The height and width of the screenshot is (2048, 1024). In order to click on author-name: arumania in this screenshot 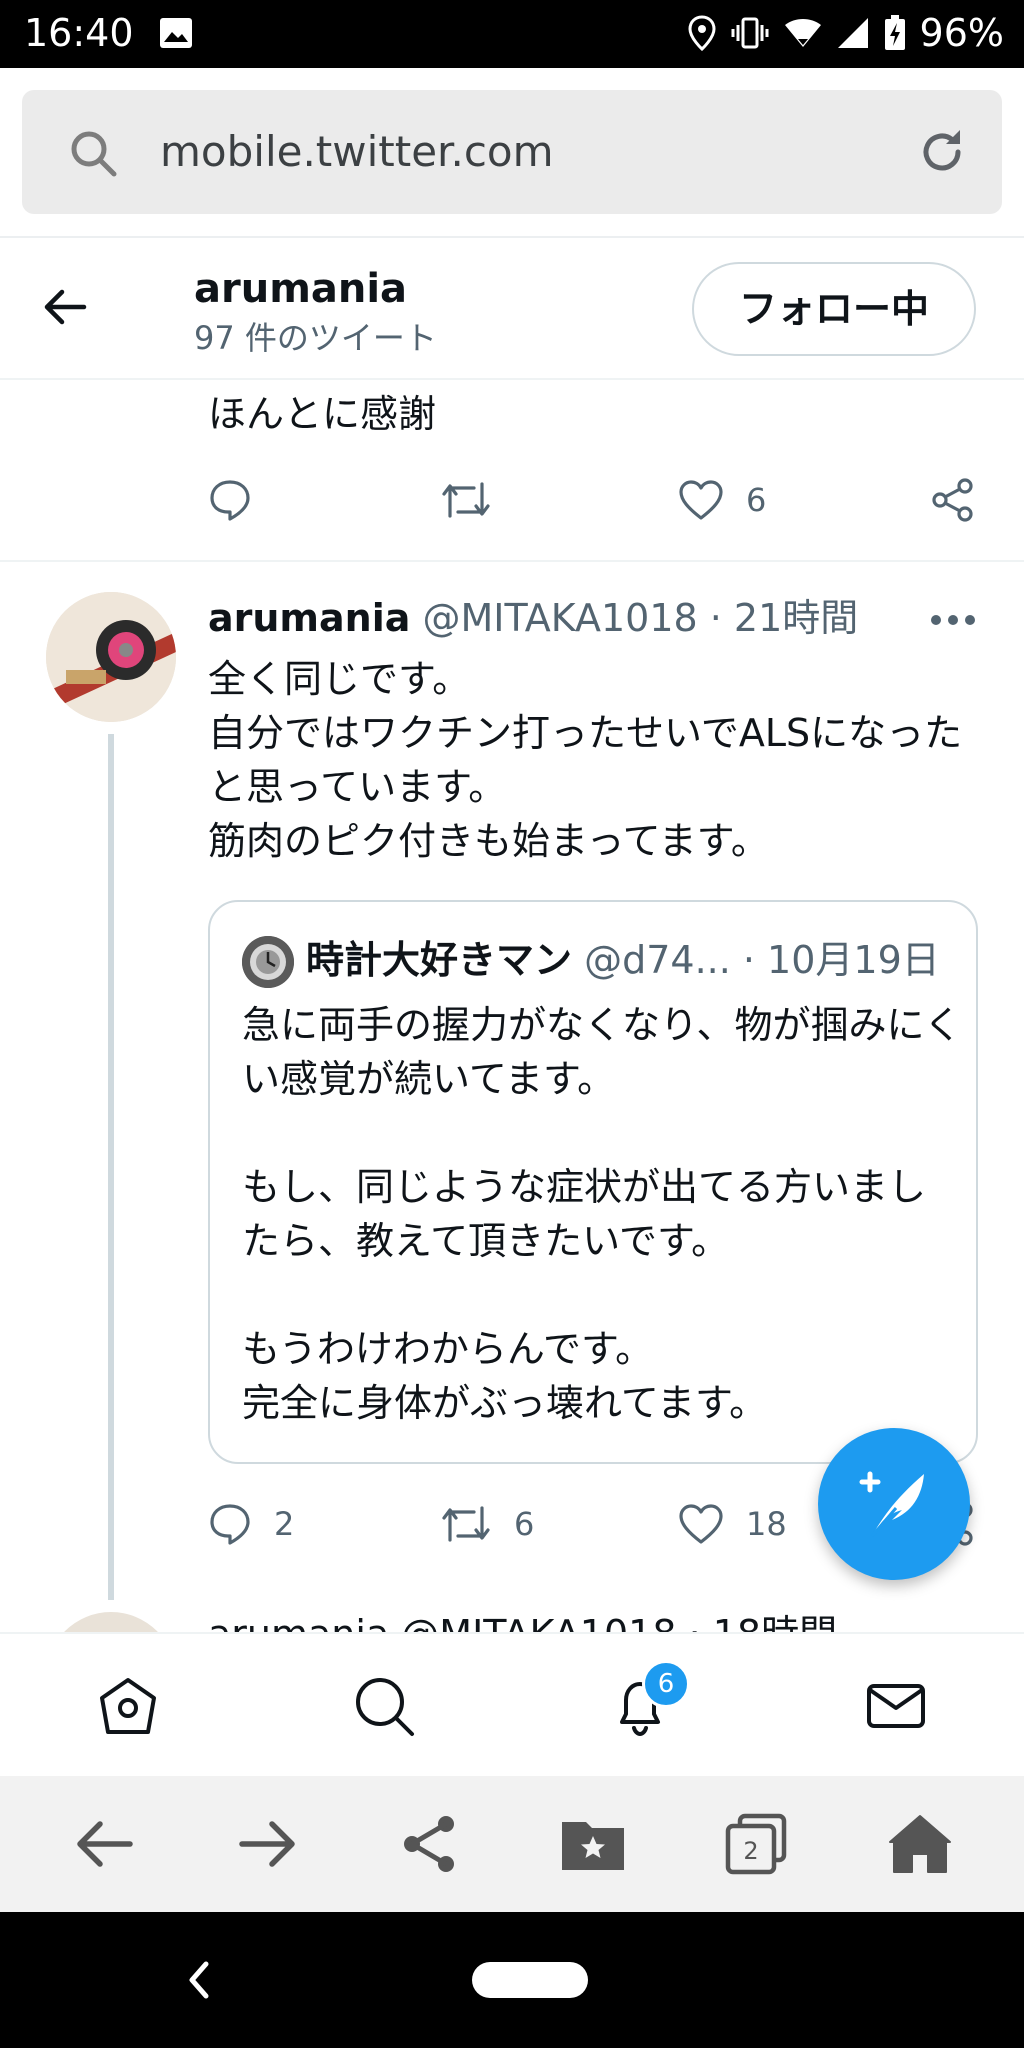, I will do `click(309, 618)`.